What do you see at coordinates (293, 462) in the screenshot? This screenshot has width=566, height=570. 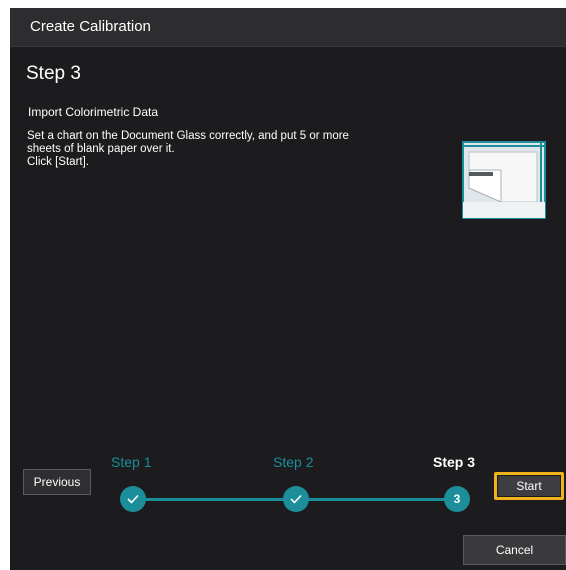 I see `step-2-label: Step 2` at bounding box center [293, 462].